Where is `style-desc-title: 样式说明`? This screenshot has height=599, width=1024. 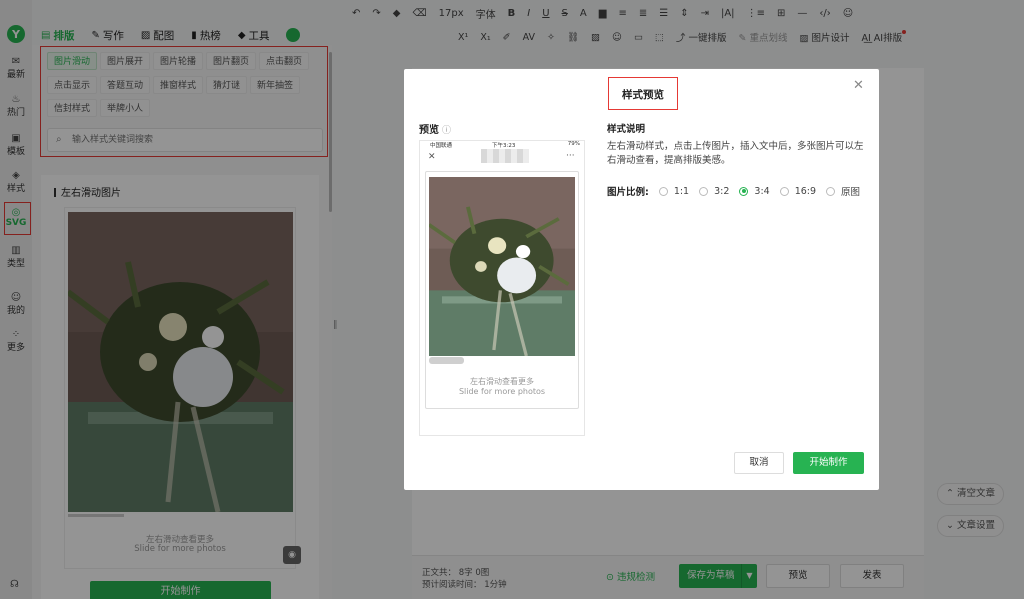
style-desc-title: 样式说明 is located at coordinates (626, 129).